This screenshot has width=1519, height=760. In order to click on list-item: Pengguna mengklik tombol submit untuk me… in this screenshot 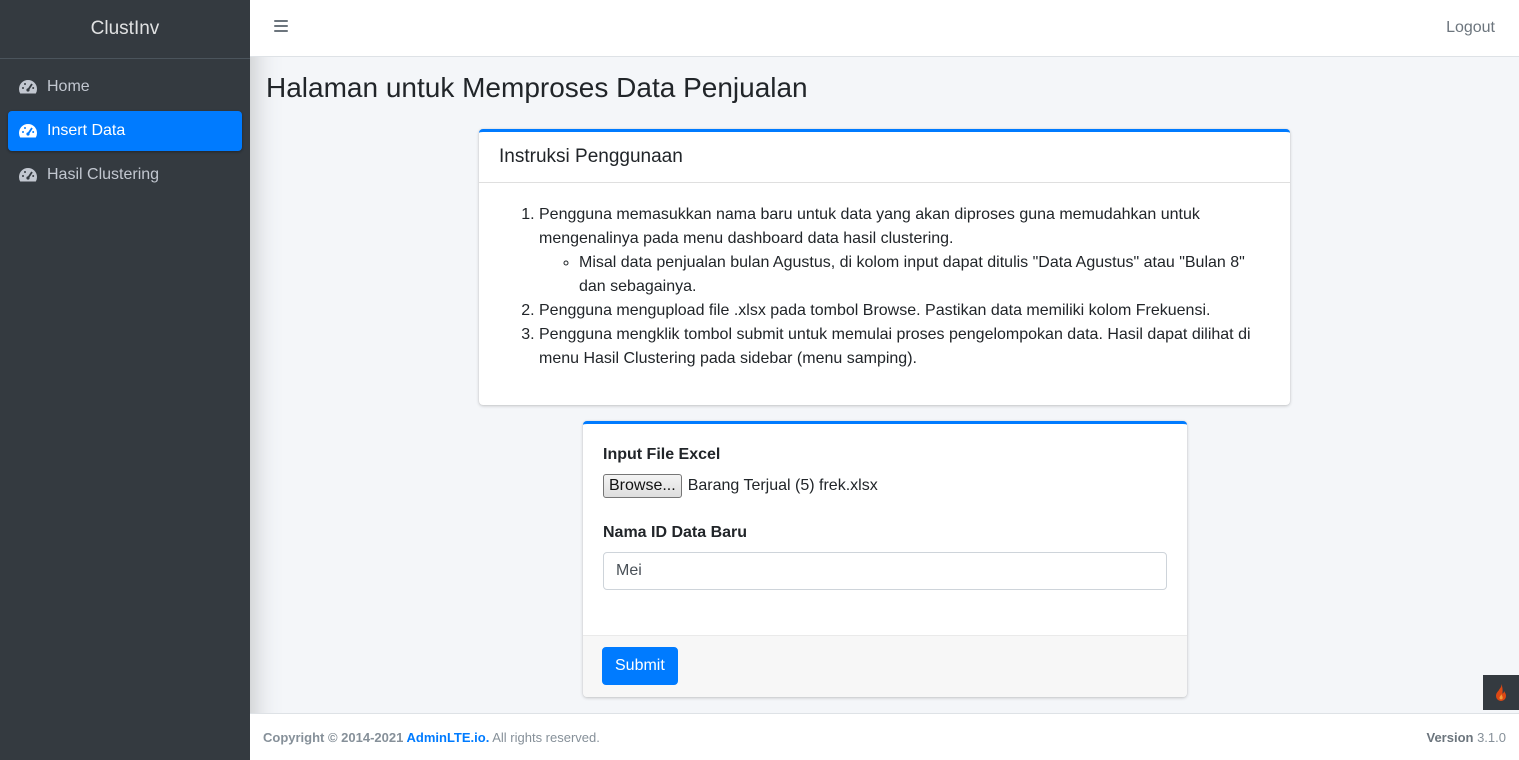, I will do `click(904, 347)`.